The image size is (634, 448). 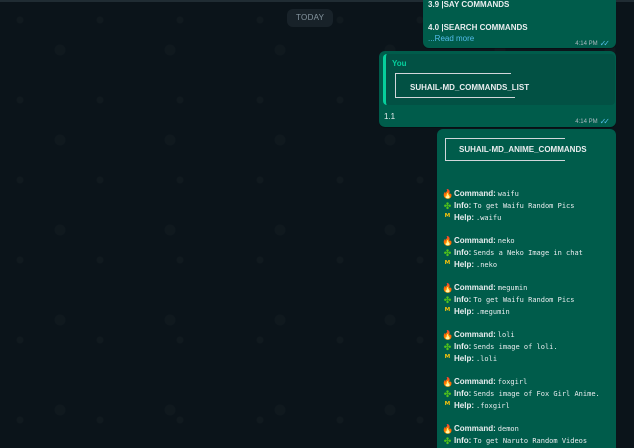 I want to click on read-more-link: ...Read more, so click(x=451, y=38).